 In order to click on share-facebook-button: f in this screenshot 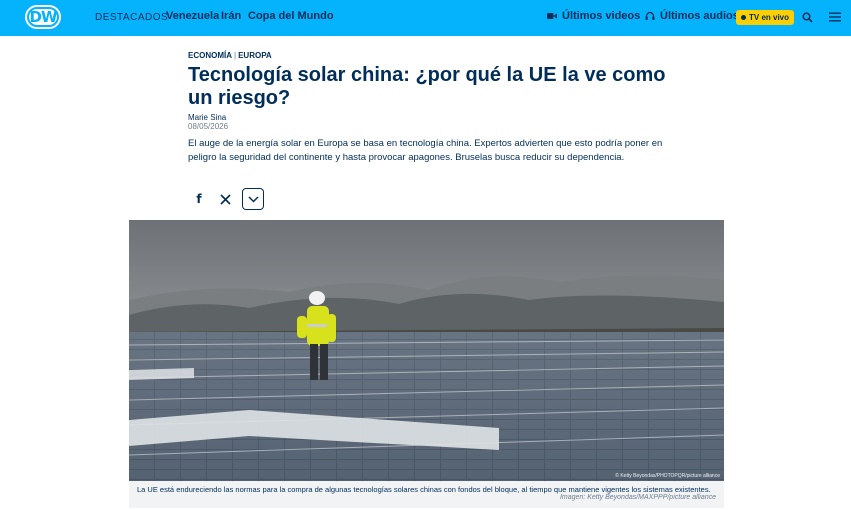, I will do `click(199, 199)`.